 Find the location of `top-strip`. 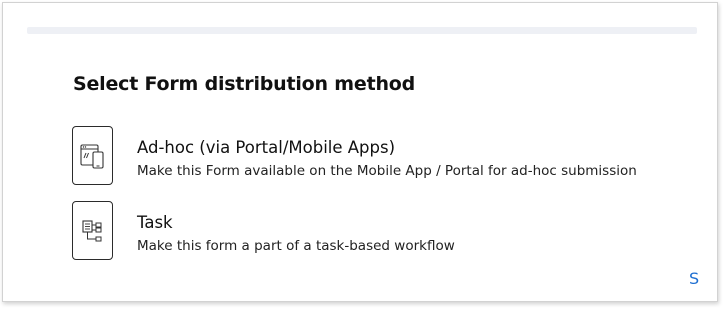

top-strip is located at coordinates (362, 30).